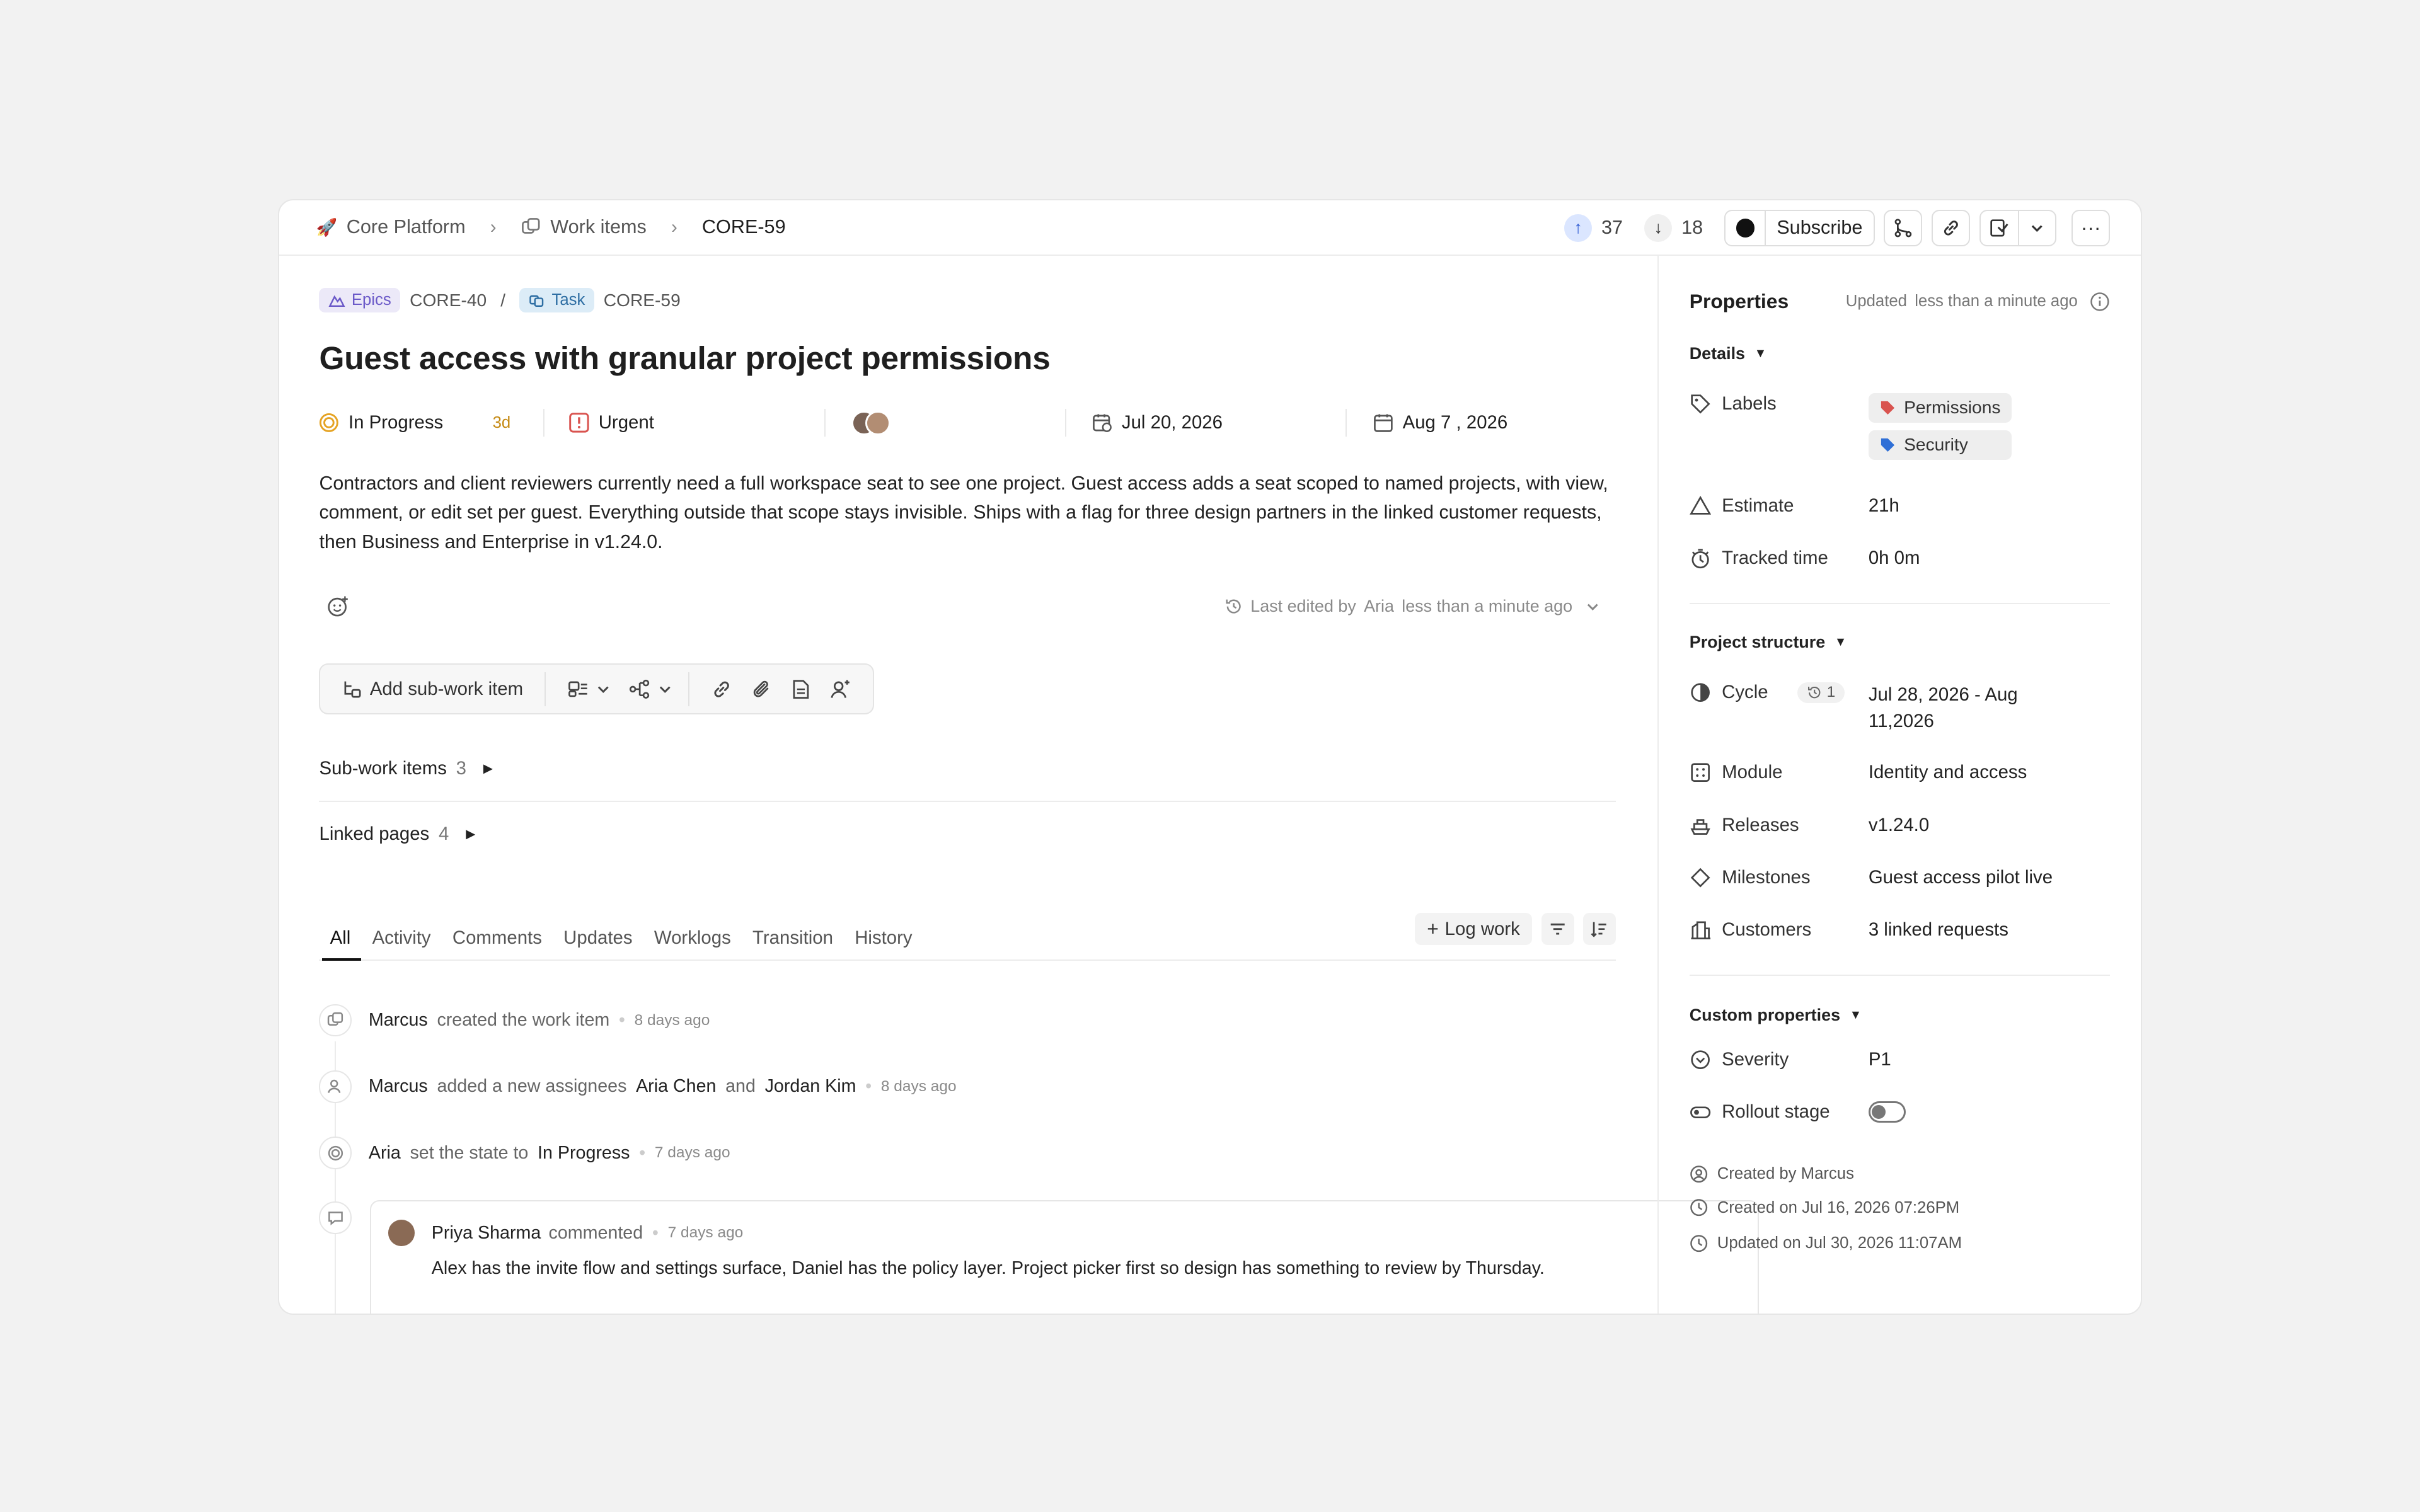  I want to click on downvote-button: ↓ 18, so click(1673, 228).